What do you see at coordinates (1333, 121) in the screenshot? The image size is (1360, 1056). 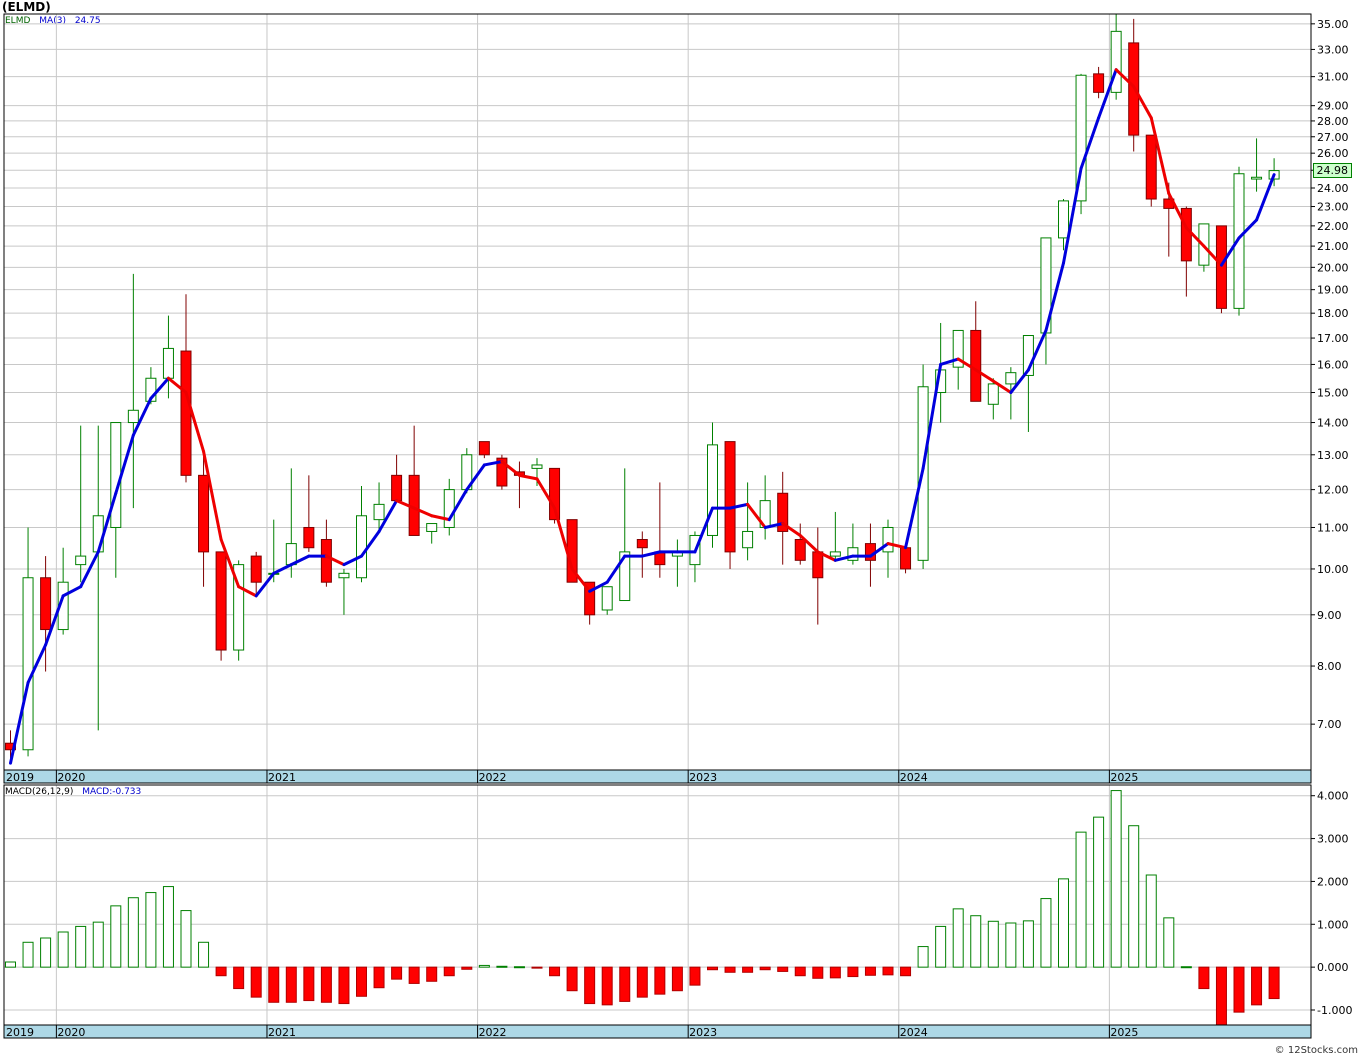 I see `price-tick-label: 28.00` at bounding box center [1333, 121].